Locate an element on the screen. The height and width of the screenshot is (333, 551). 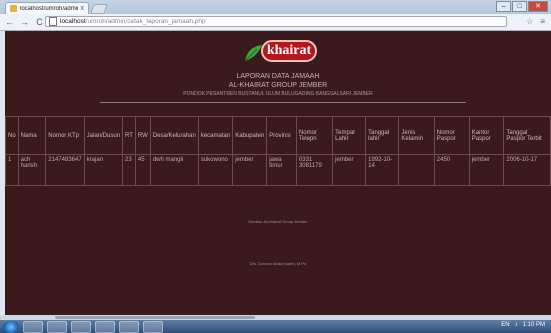
reload-button: C is located at coordinates (39, 22).